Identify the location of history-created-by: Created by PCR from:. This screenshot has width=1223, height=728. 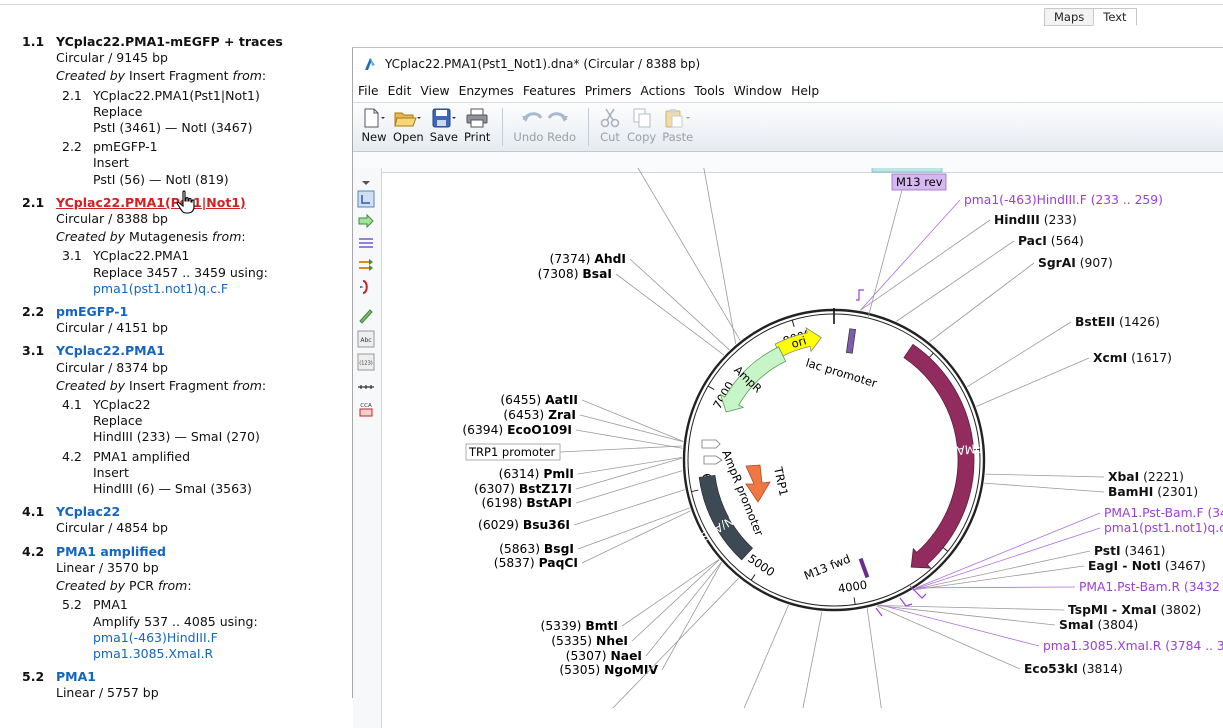
(124, 586).